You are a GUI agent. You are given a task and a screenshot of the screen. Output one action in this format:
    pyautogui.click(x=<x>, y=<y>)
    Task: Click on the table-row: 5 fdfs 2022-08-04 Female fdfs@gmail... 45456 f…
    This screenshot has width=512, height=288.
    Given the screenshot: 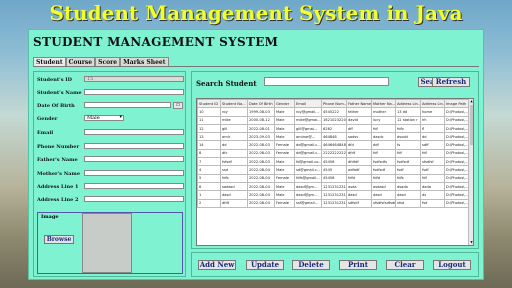 What is the action you would take?
    pyautogui.click(x=333, y=178)
    